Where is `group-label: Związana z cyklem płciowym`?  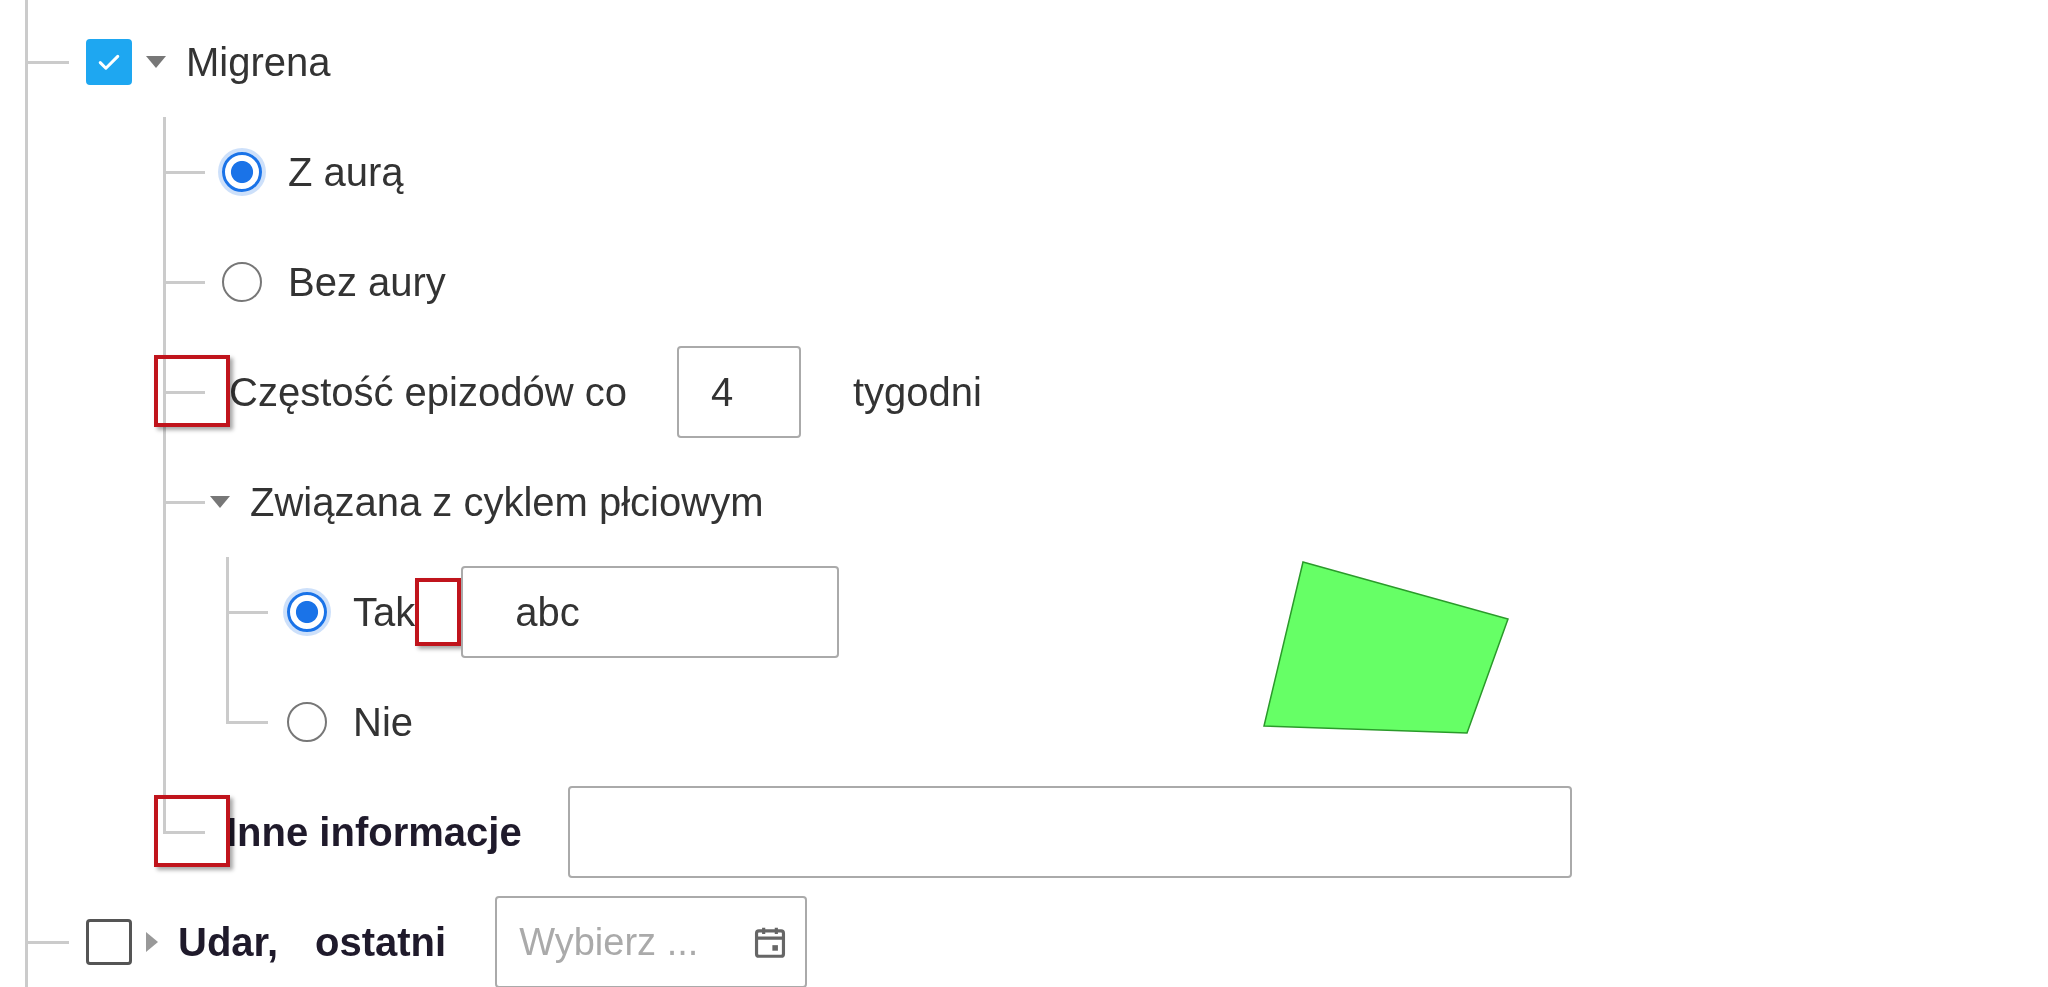 group-label: Związana z cyklem płciowym is located at coordinates (507, 502).